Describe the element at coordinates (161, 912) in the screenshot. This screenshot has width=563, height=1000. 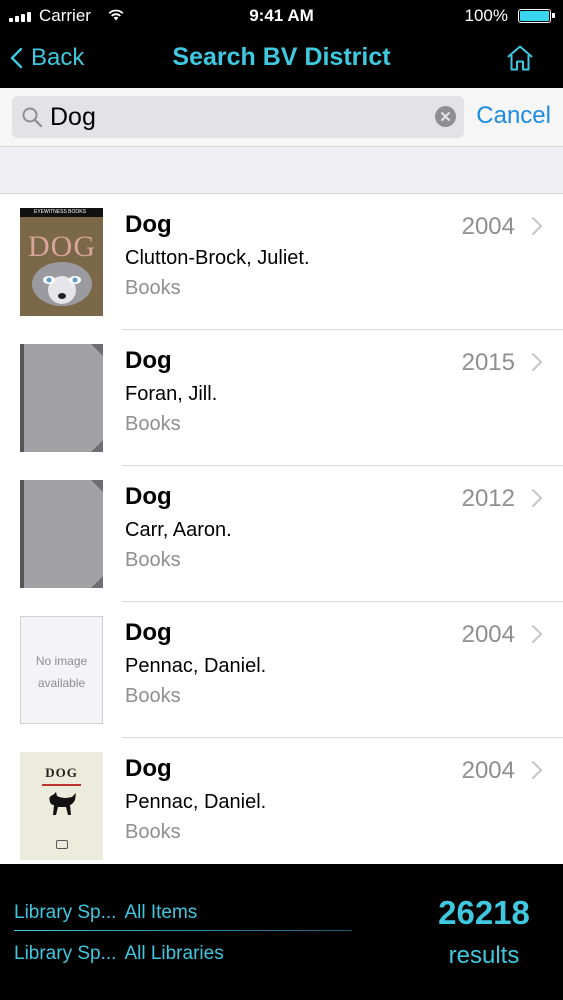
I see `filter-value: All Items` at that location.